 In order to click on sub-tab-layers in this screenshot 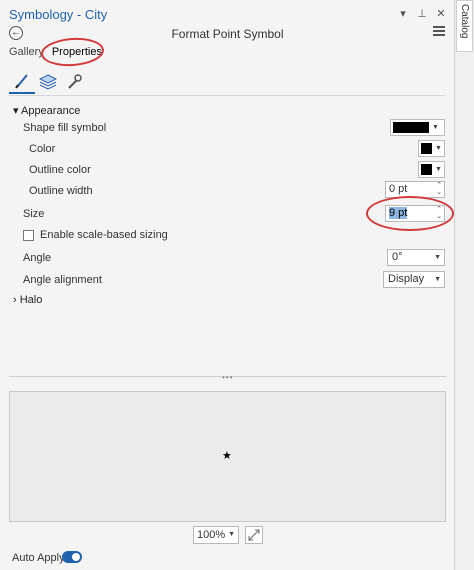, I will do `click(48, 82)`.